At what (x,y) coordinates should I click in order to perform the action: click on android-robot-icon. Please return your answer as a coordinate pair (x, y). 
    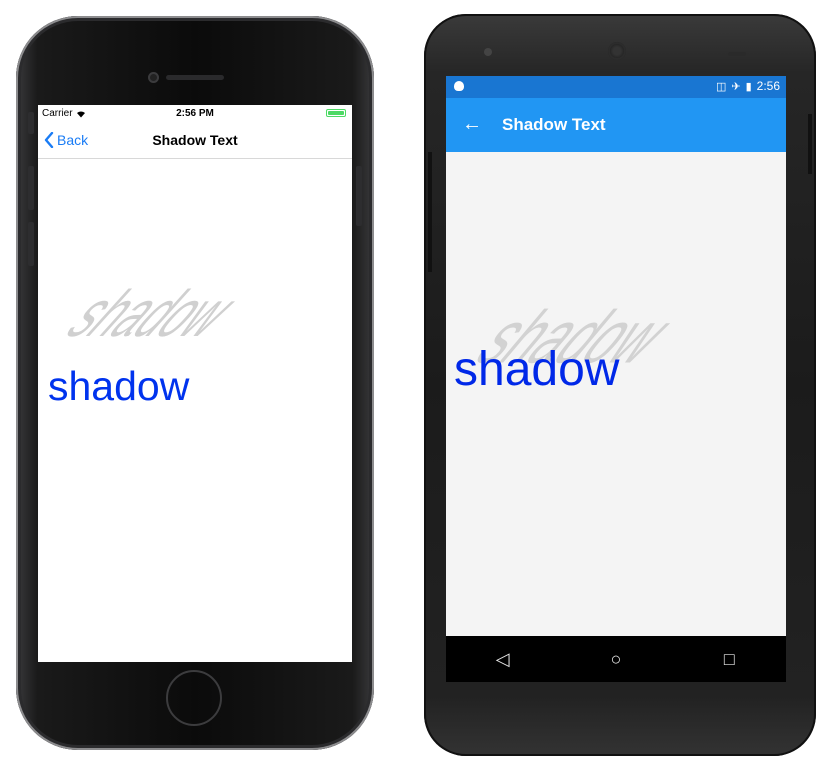
    Looking at the image, I should click on (459, 86).